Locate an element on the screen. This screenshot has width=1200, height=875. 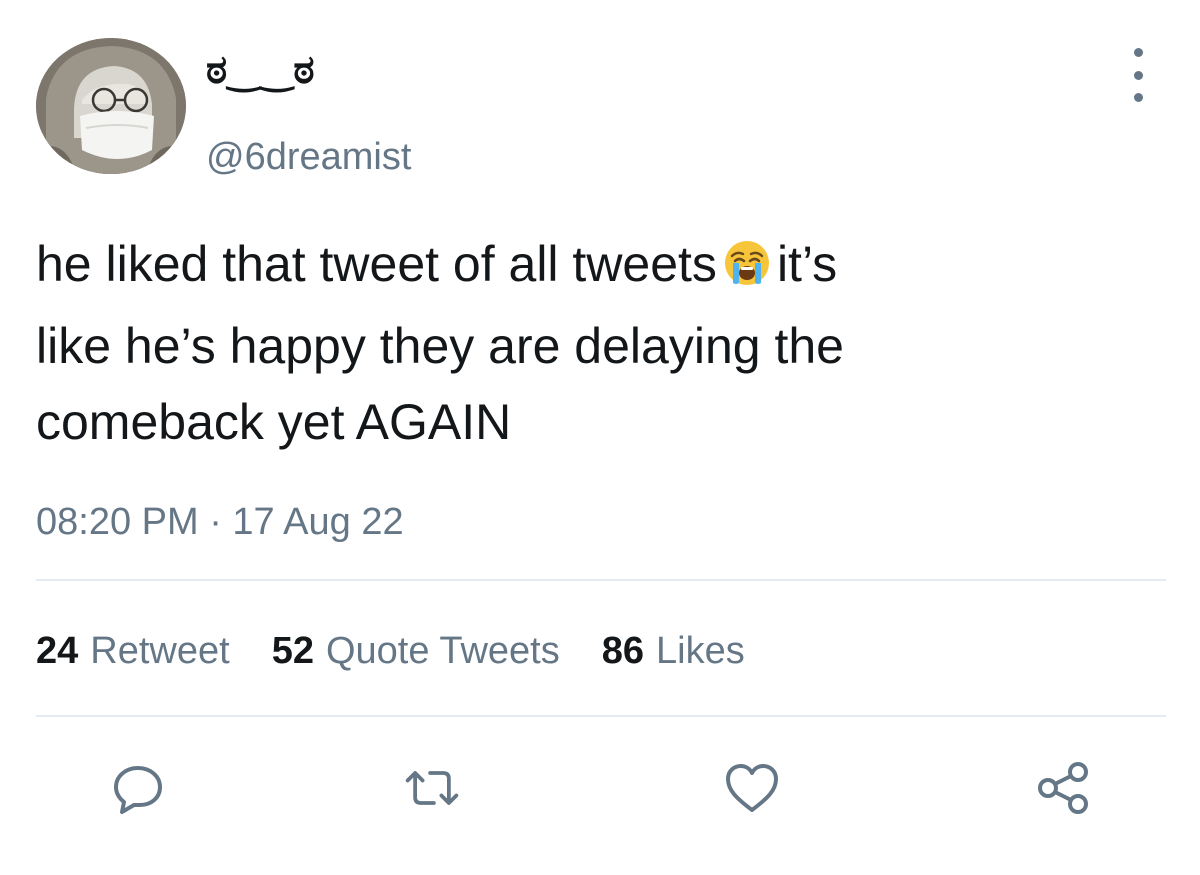
retweet-count-label: Retweet is located at coordinates (160, 651).